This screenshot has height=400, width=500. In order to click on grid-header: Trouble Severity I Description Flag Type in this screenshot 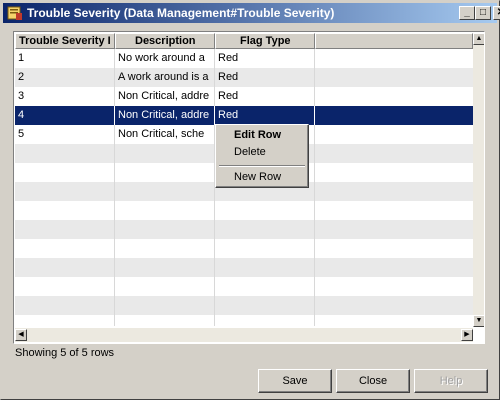, I will do `click(244, 41)`.